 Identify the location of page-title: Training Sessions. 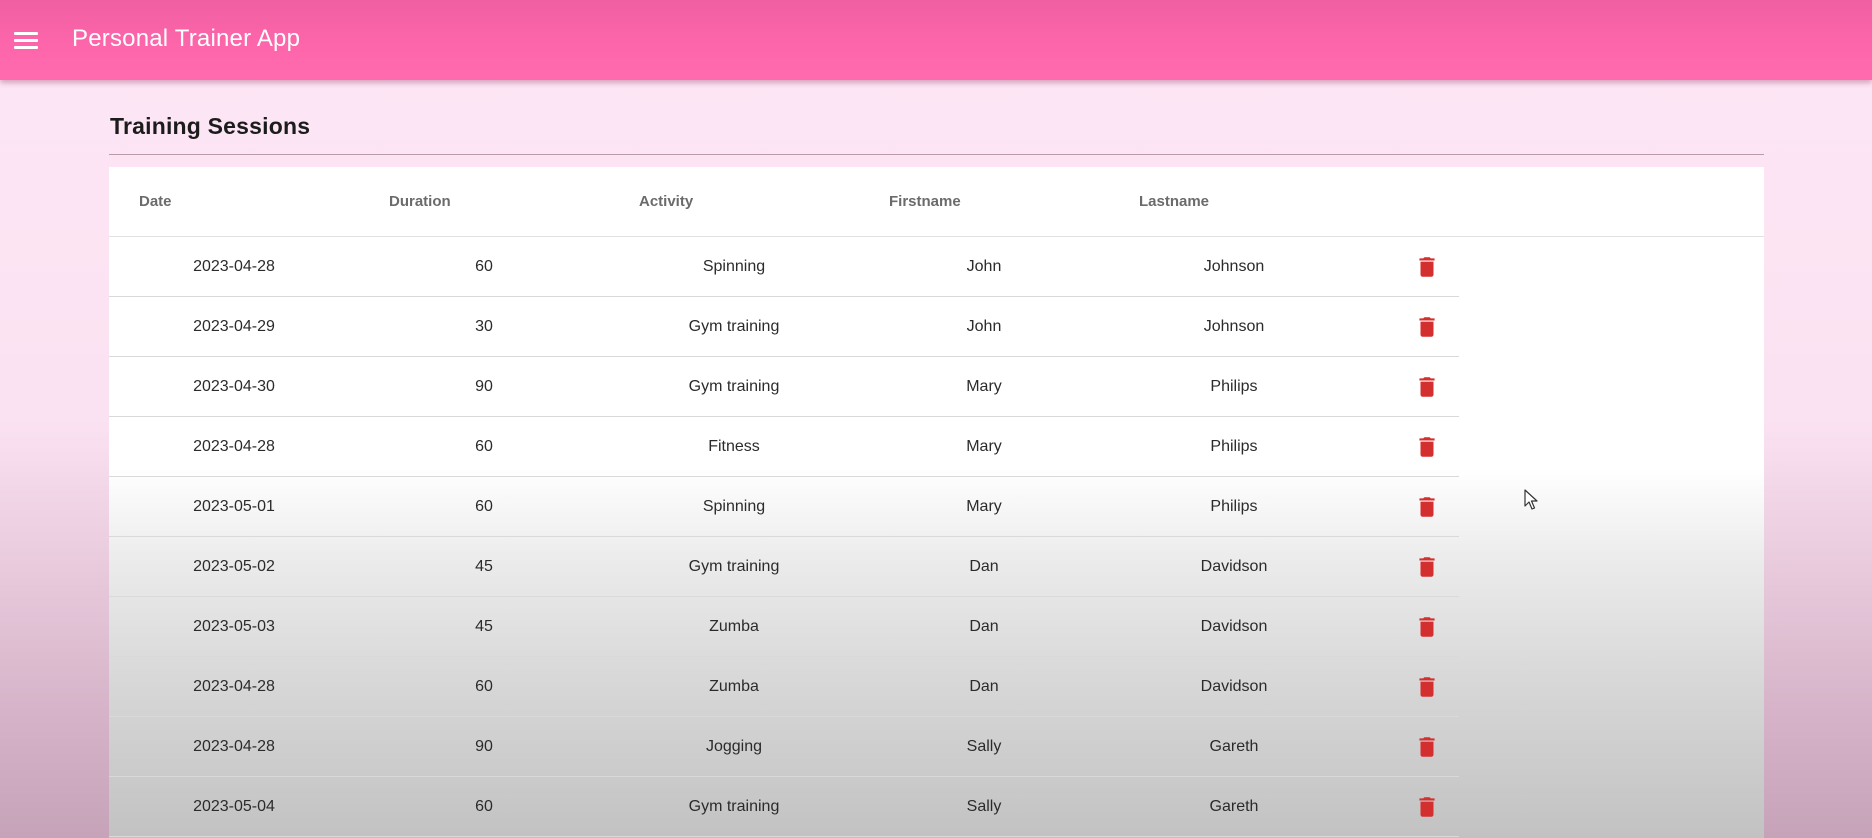
(210, 126).